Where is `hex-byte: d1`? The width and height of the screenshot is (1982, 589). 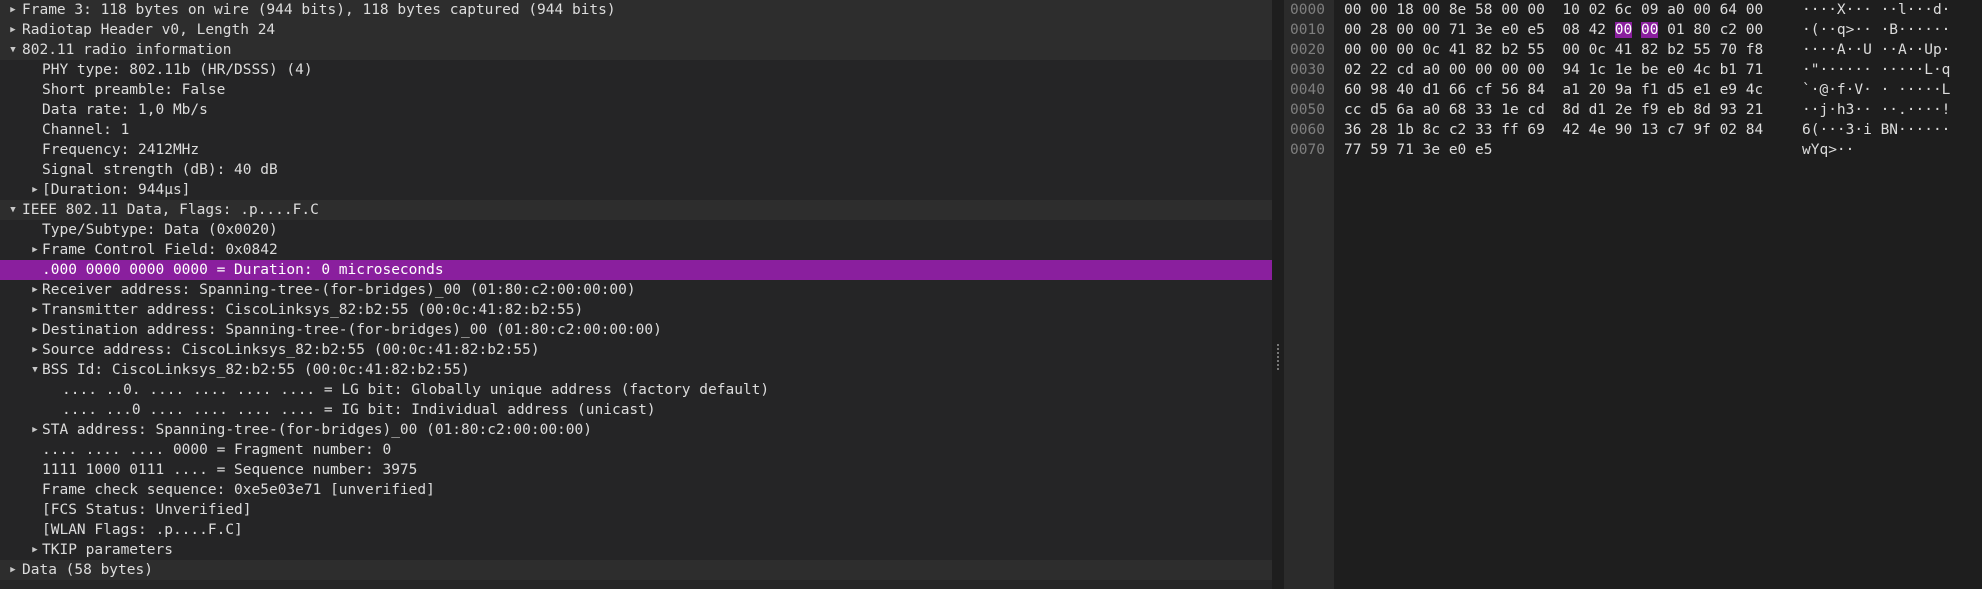 hex-byte: d1 is located at coordinates (1431, 90).